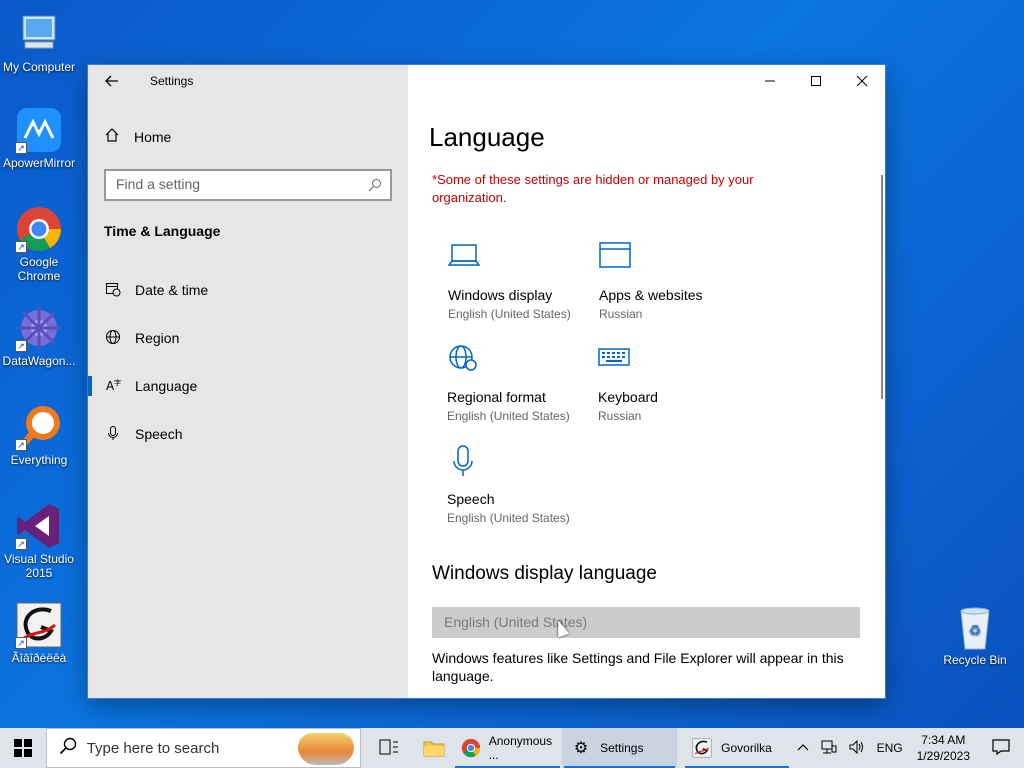 The width and height of the screenshot is (1024, 768). Describe the element at coordinates (248, 81) in the screenshot. I see `title-bar: Settings` at that location.